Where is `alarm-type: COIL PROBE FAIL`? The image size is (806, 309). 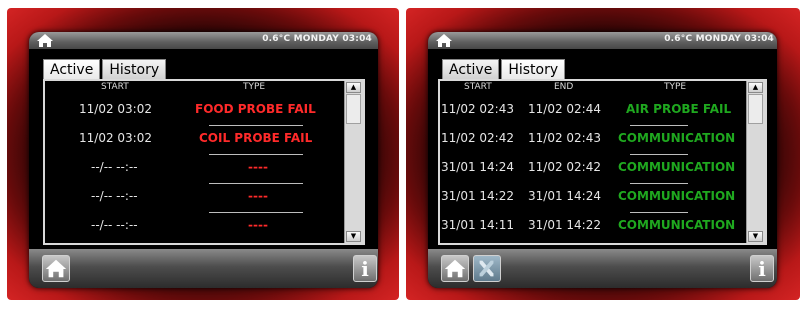
alarm-type: COIL PROBE FAIL is located at coordinates (256, 138).